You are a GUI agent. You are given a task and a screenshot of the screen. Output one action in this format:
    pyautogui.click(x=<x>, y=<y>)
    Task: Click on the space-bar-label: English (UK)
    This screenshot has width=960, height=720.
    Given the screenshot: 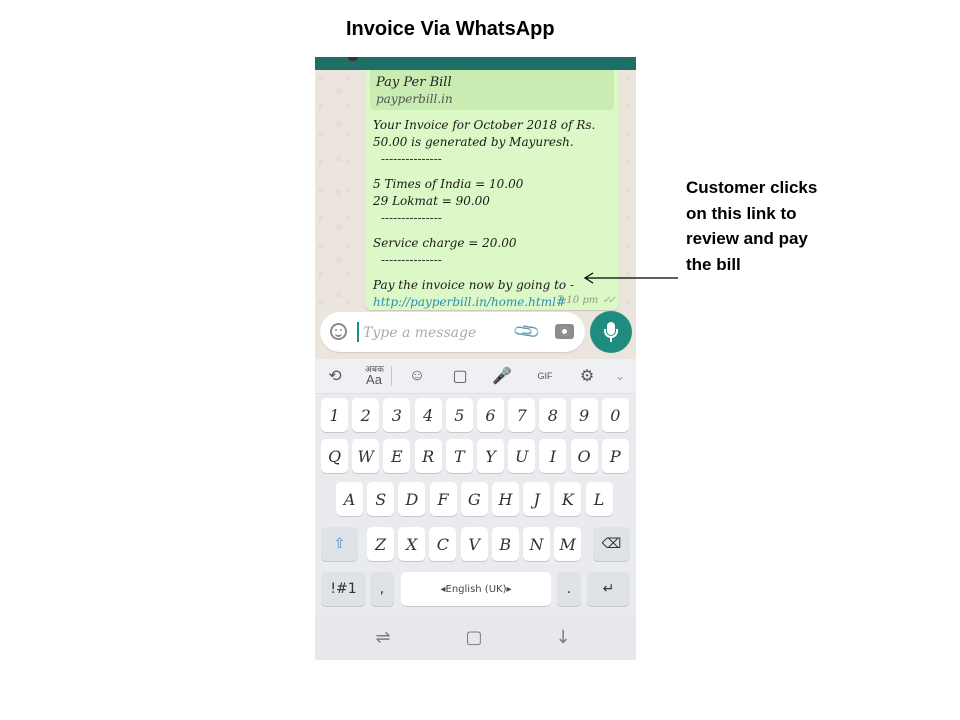 What is the action you would take?
    pyautogui.click(x=476, y=589)
    